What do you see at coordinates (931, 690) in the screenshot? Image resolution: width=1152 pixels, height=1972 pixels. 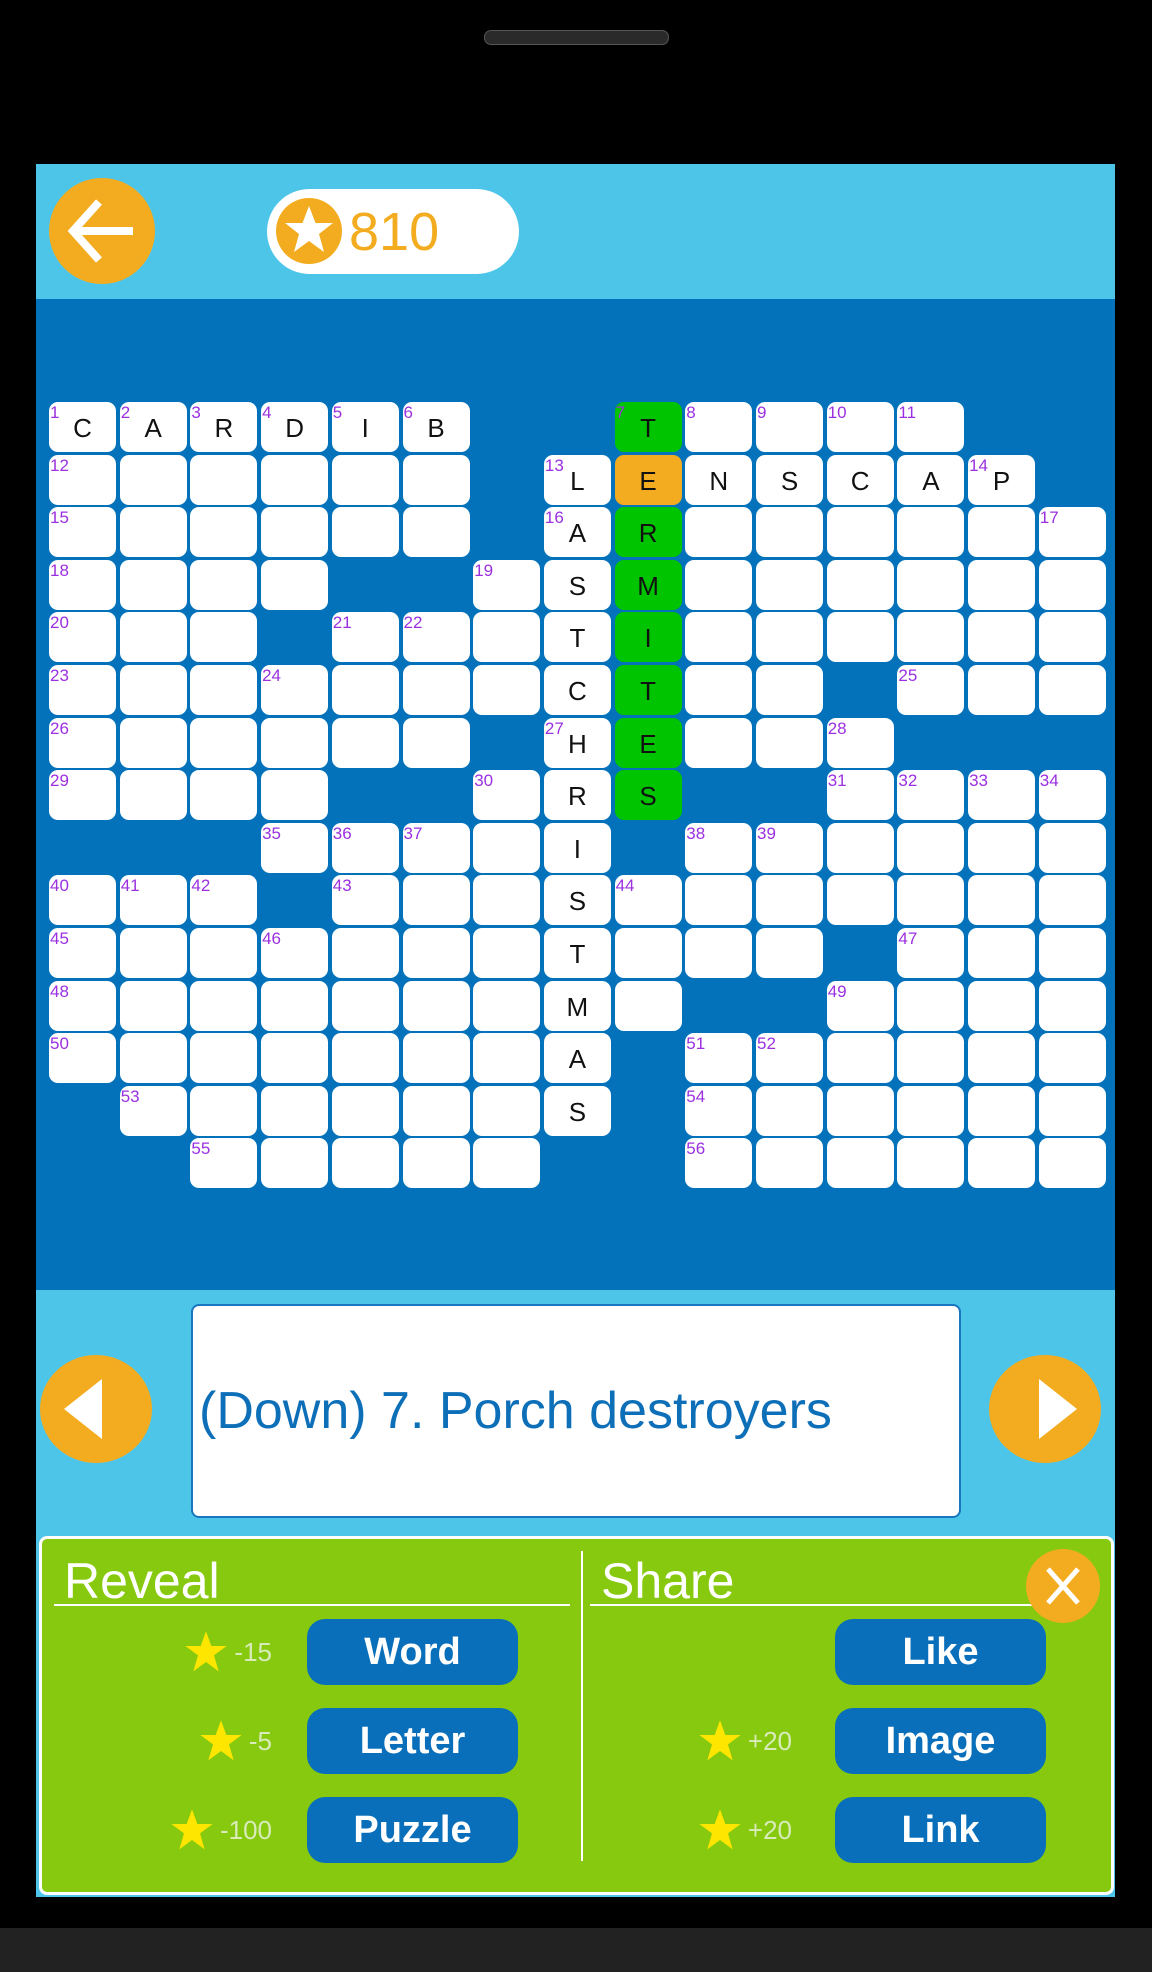 I see `grid-cell: 25` at bounding box center [931, 690].